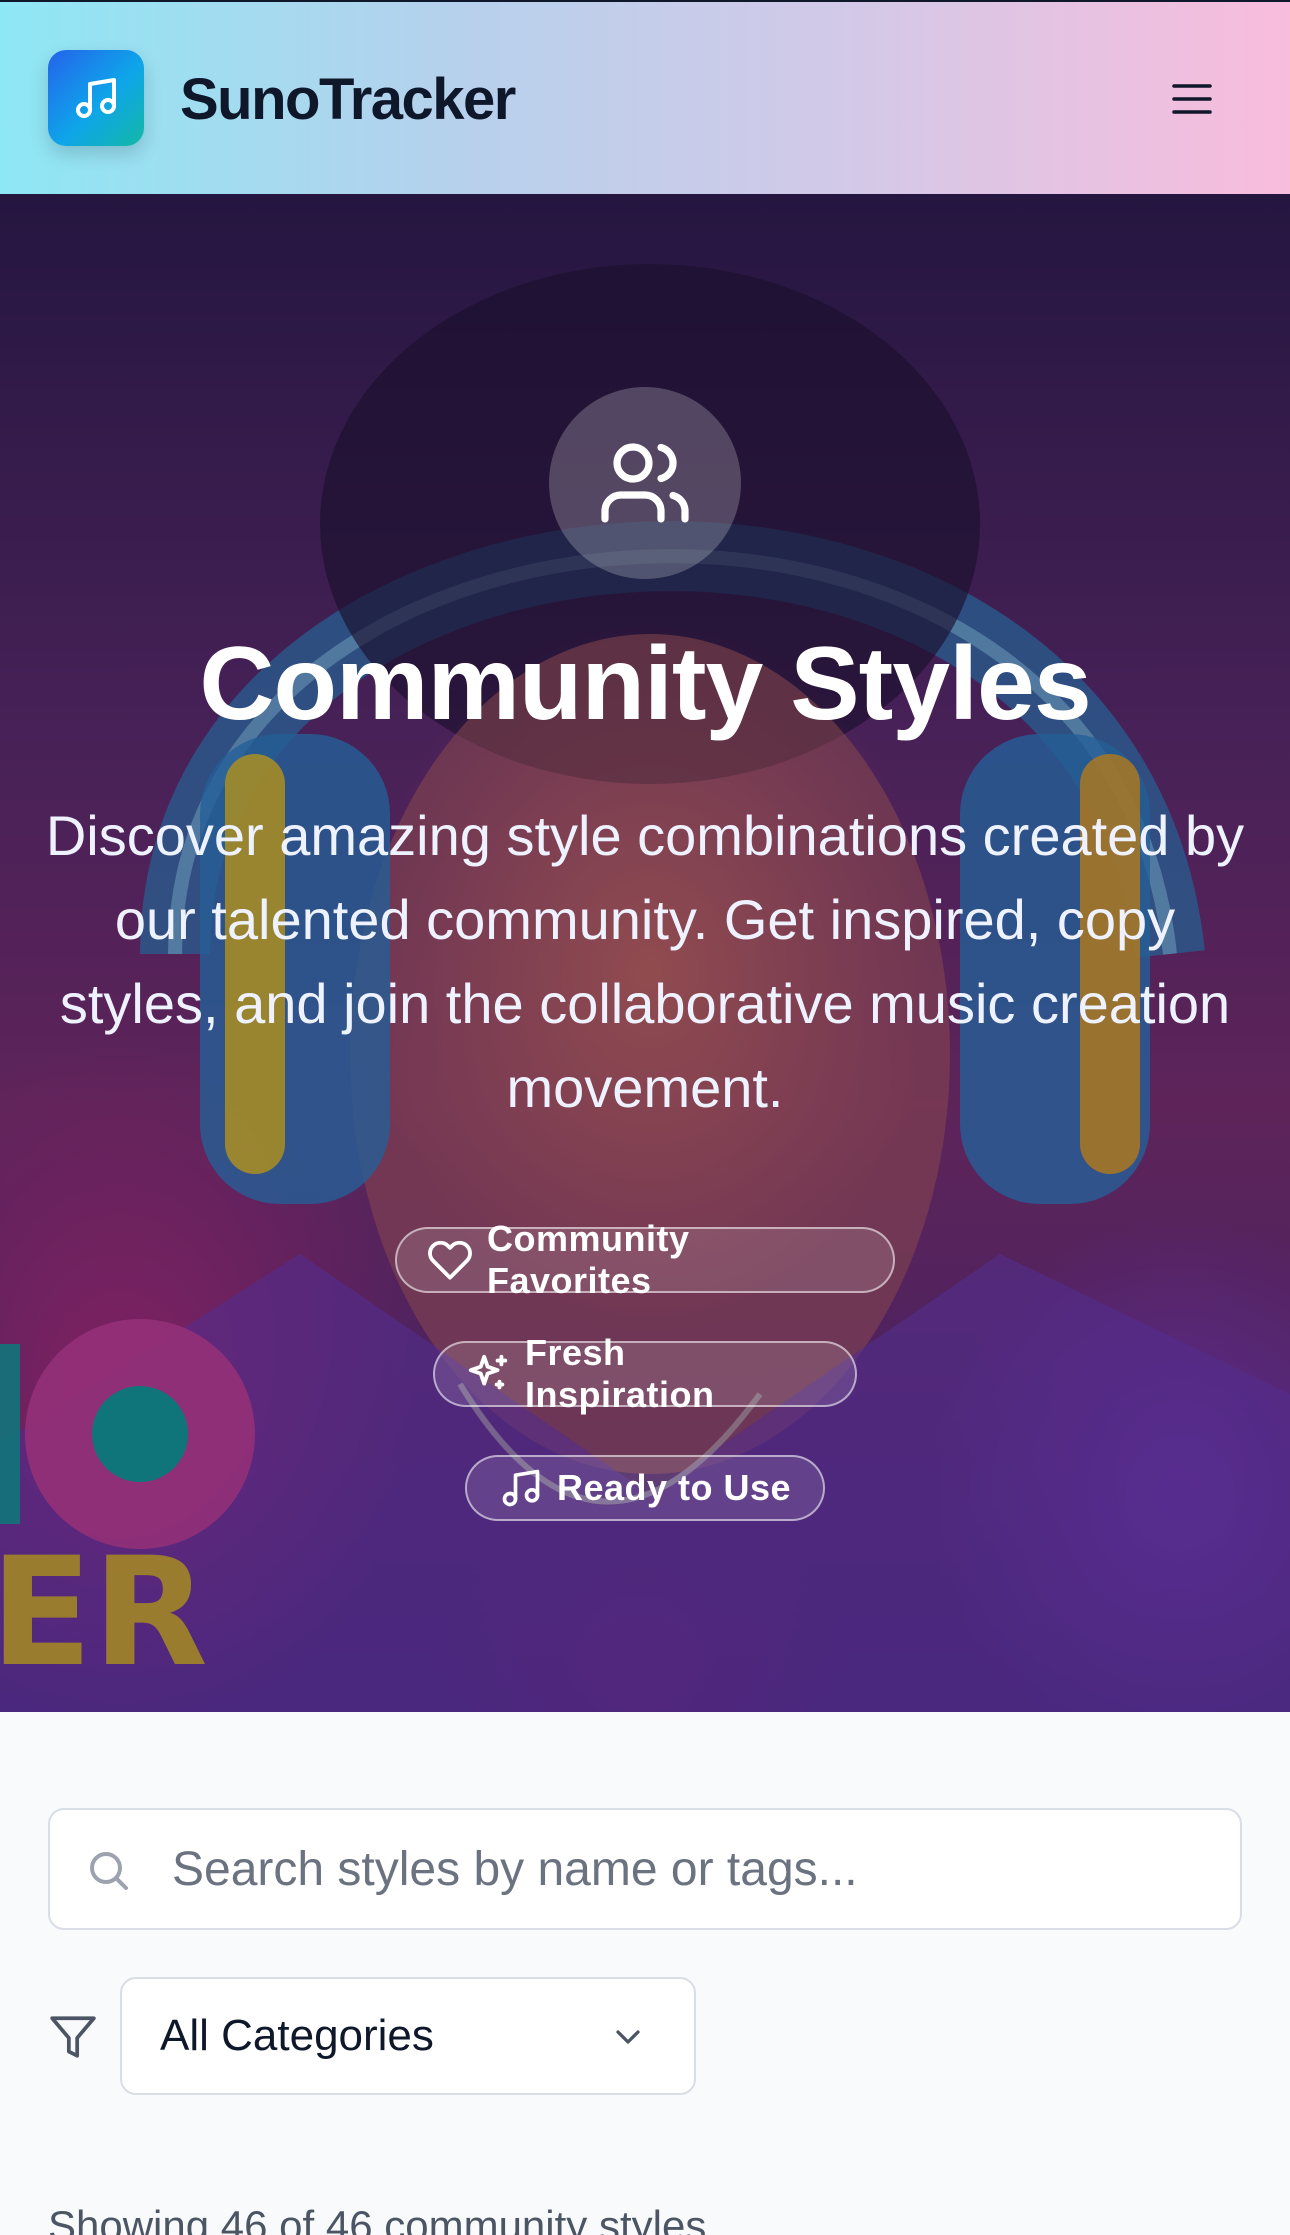  Describe the element at coordinates (692, 1869) in the screenshot. I see `search-input` at that location.